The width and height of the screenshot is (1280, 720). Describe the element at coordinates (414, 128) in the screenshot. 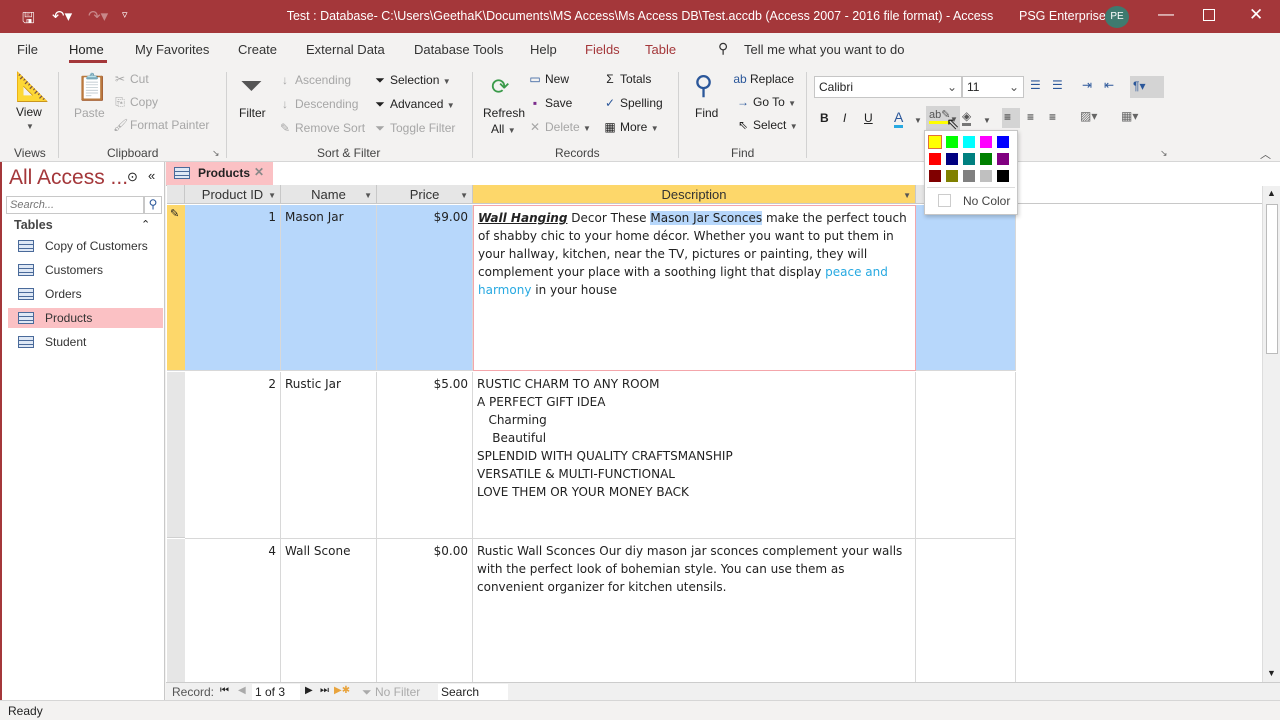

I see `toggle-filter-button: ⏷ Toggle Filter` at that location.